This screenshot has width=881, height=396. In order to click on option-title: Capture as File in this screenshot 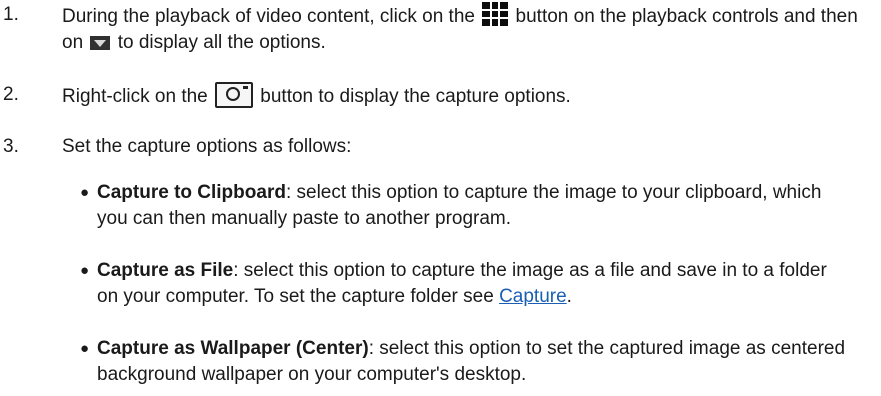, I will do `click(165, 270)`.